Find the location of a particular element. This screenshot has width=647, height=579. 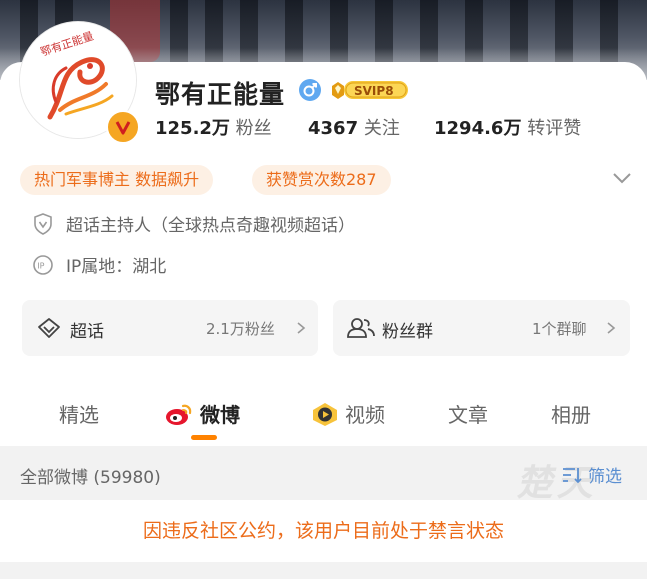

male-gender-icon is located at coordinates (310, 90).